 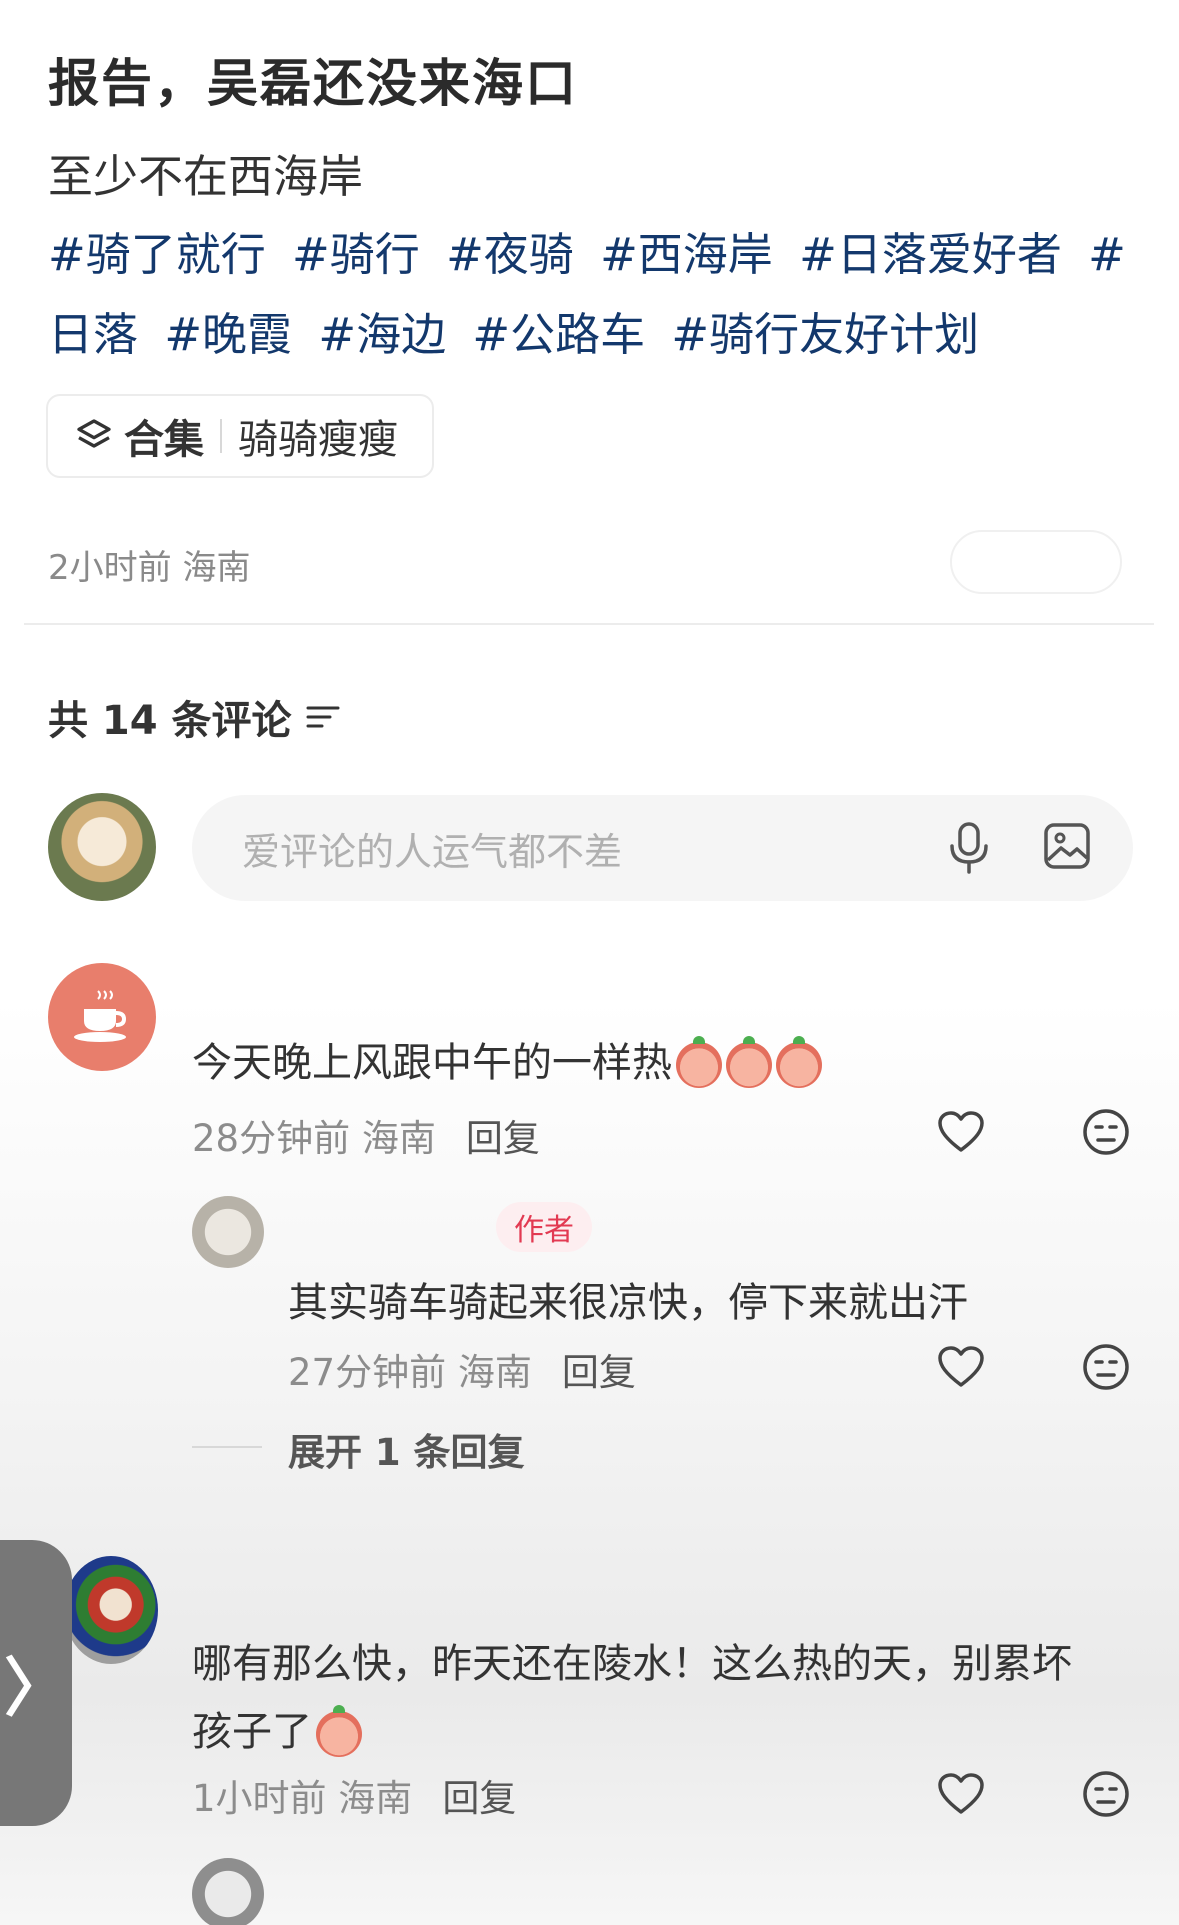 What do you see at coordinates (410, 1372) in the screenshot?
I see `reply-time-location: 27分钟前 海南` at bounding box center [410, 1372].